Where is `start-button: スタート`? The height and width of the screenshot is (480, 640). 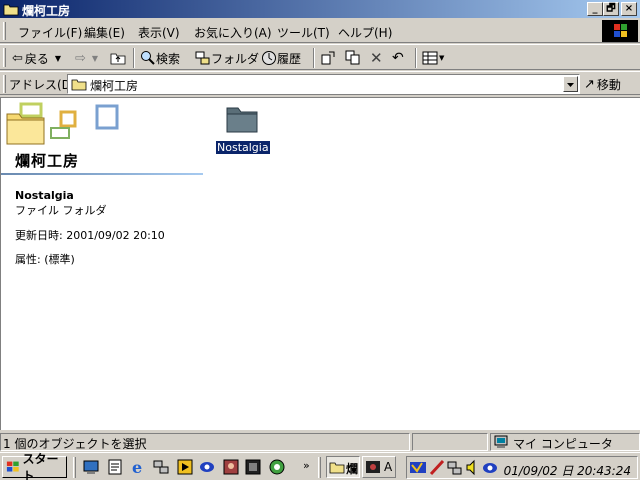 start-button: スタート is located at coordinates (34, 466).